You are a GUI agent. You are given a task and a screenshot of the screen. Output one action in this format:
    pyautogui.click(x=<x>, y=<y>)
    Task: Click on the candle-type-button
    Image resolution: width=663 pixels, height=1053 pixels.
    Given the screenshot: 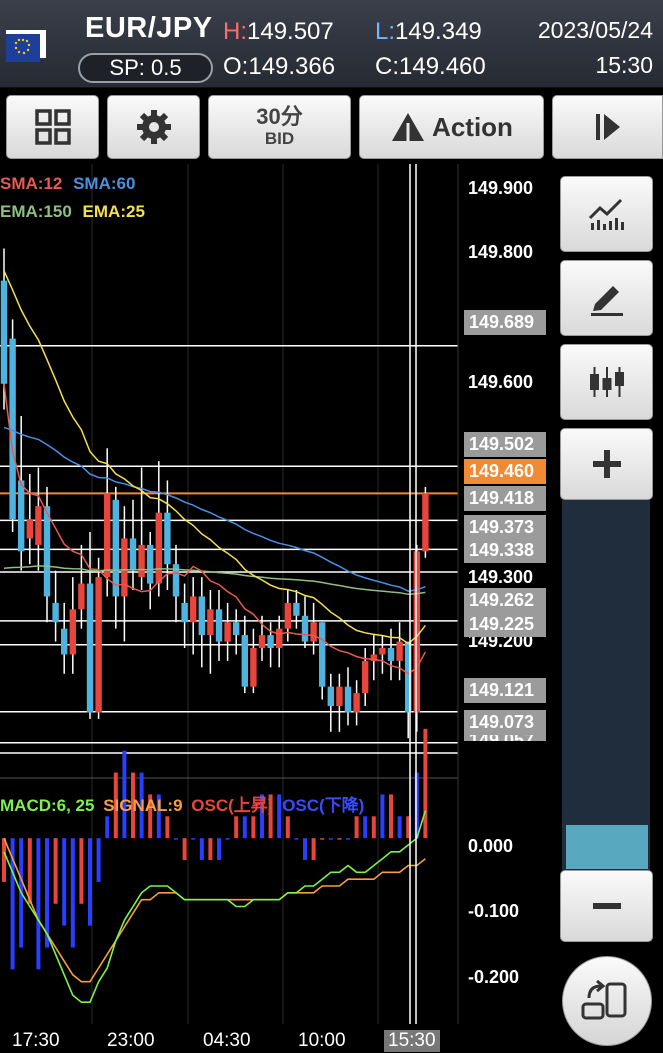 What is the action you would take?
    pyautogui.click(x=606, y=382)
    